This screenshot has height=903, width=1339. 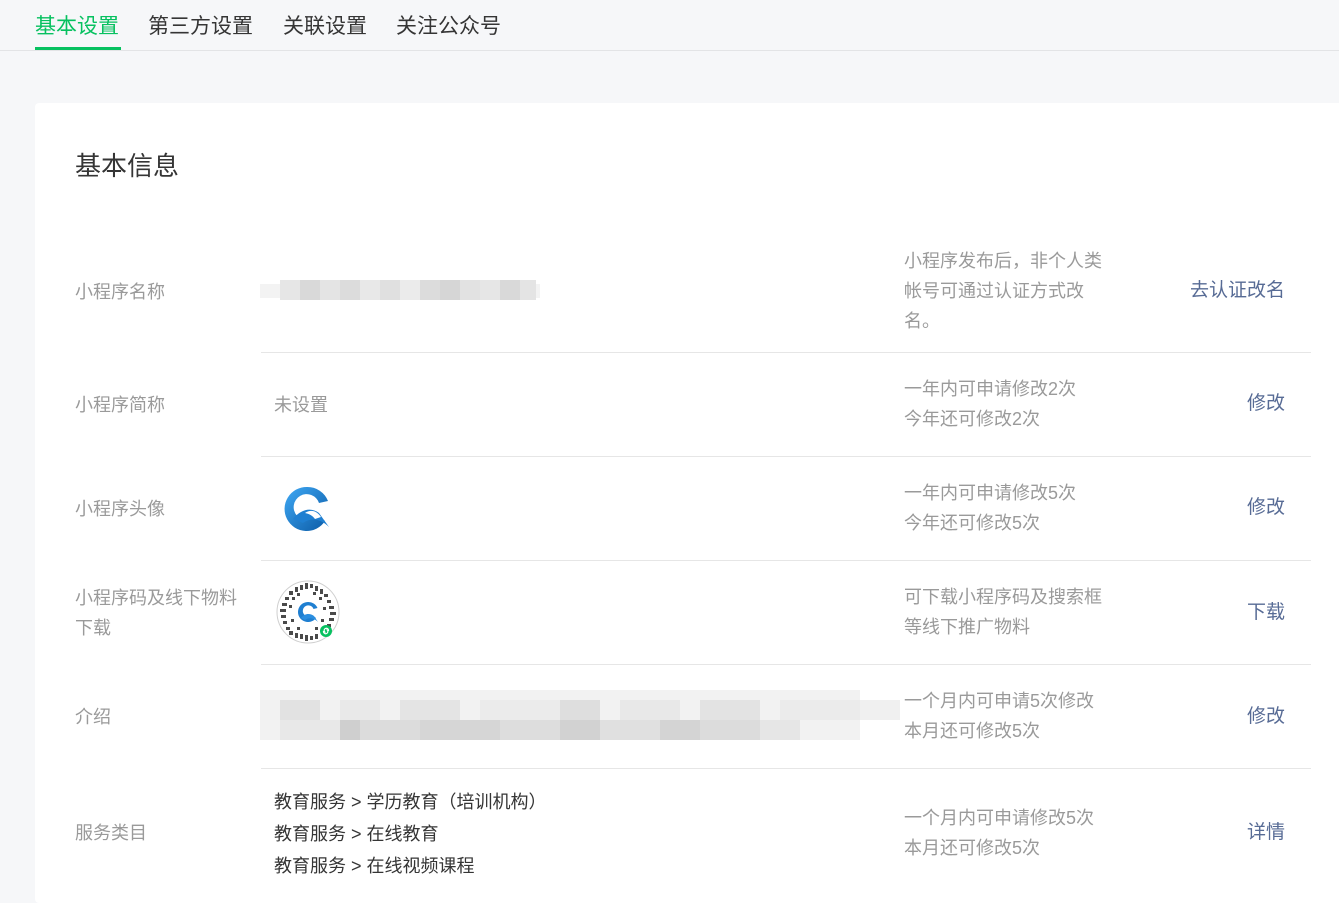 What do you see at coordinates (972, 523) in the screenshot?
I see `tip-line: 今年还可修改5次` at bounding box center [972, 523].